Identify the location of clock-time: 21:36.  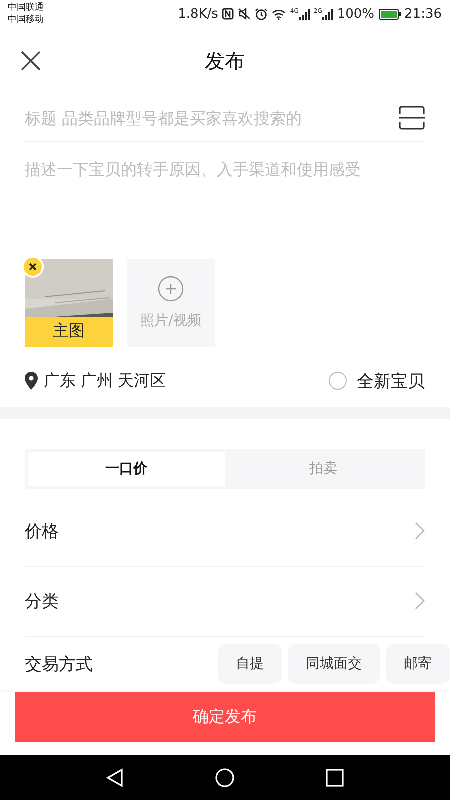
(423, 14).